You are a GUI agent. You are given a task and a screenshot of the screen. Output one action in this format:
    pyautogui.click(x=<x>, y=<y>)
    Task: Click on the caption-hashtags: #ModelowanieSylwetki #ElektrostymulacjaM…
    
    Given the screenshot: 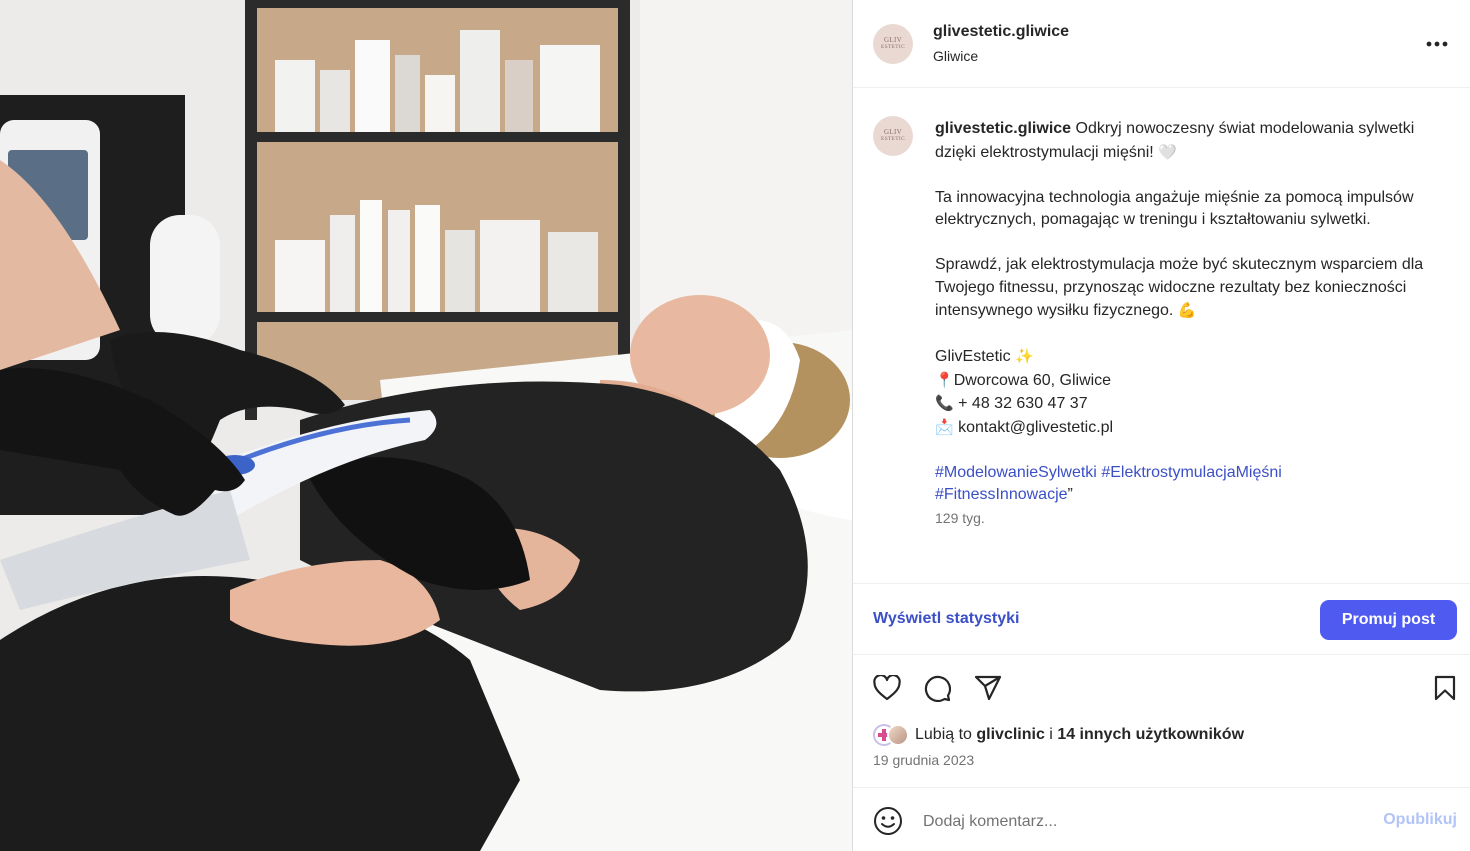 What is the action you would take?
    pyautogui.click(x=1195, y=484)
    